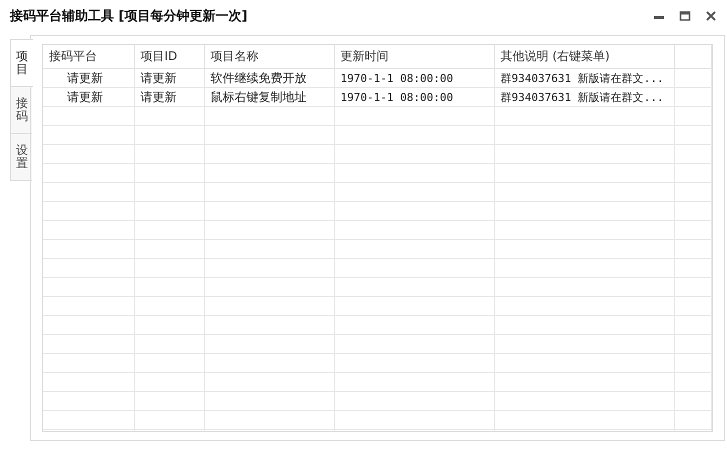 Image resolution: width=727 pixels, height=459 pixels. Describe the element at coordinates (21, 110) in the screenshot. I see `side-tab: 接码` at that location.